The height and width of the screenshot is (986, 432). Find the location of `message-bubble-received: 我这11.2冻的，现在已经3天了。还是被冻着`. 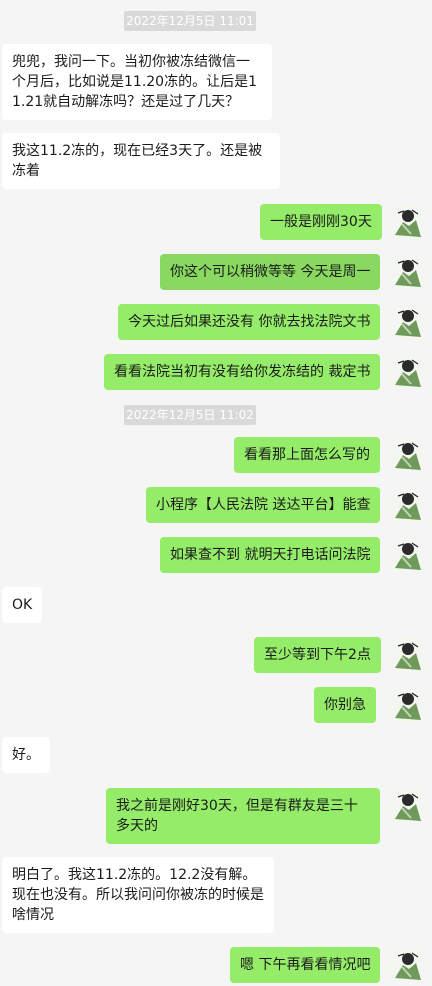

message-bubble-received: 我这11.2冻的，现在已经3天了。还是被冻着 is located at coordinates (141, 161).